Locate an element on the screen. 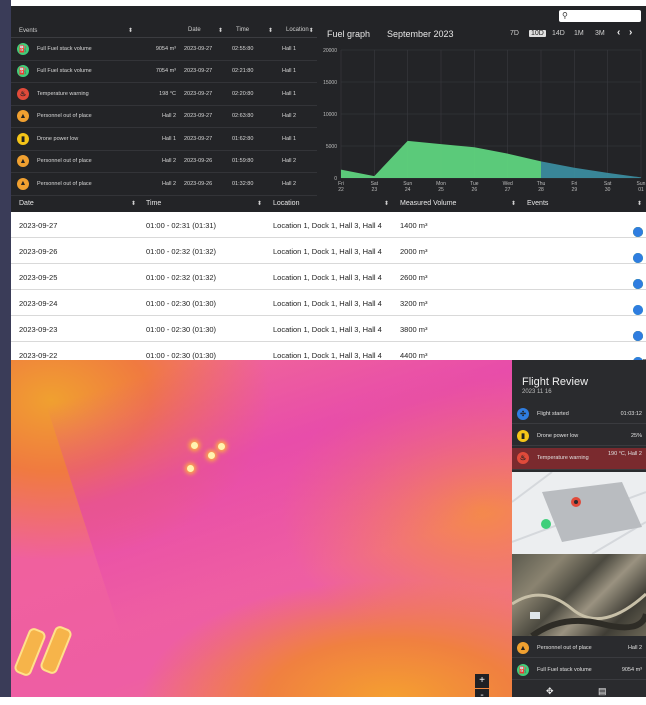  review-event-item: ✣ Flight started 01:03:12 is located at coordinates (579, 414).